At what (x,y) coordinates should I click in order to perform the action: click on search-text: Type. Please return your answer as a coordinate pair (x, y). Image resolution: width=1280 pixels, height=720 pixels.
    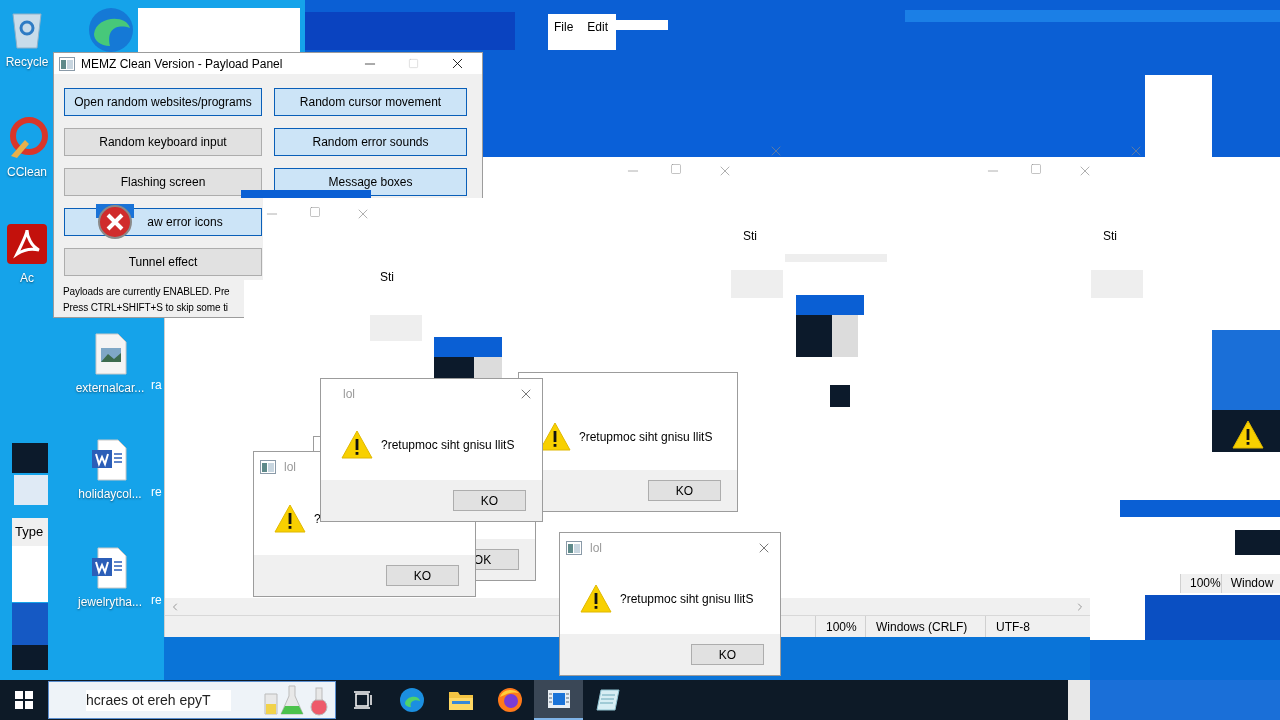
    Looking at the image, I should click on (29, 532).